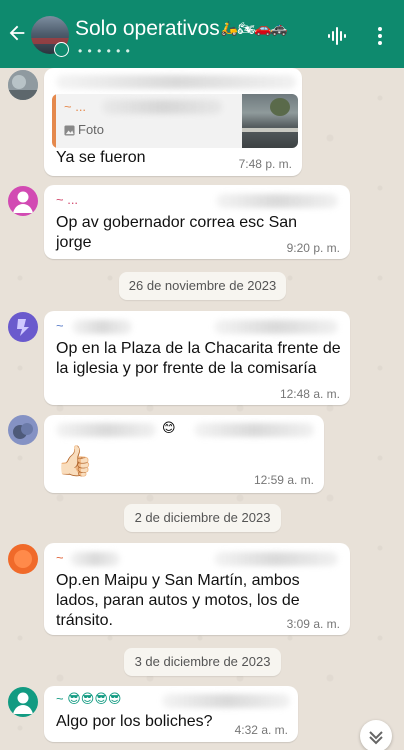 The width and height of the screenshot is (404, 750). Describe the element at coordinates (380, 36) in the screenshot. I see `more-options-icon` at that location.